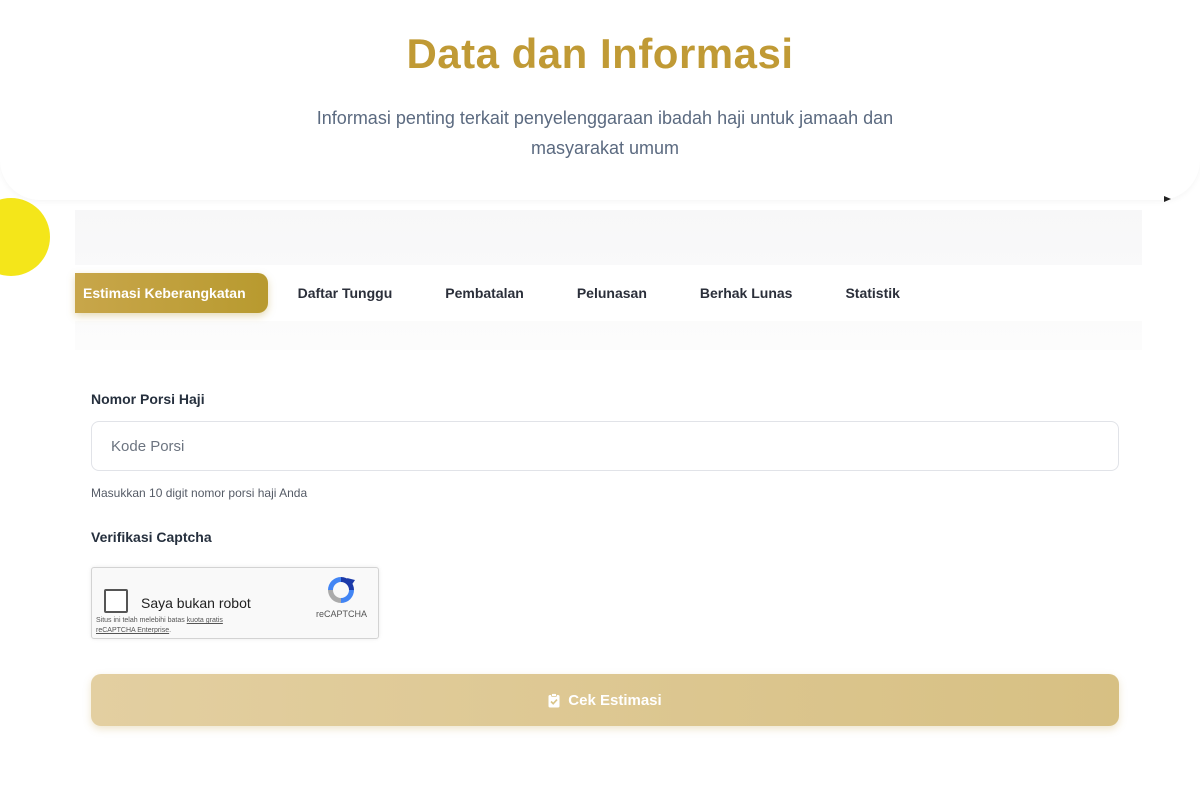 The height and width of the screenshot is (800, 1200). What do you see at coordinates (342, 614) in the screenshot?
I see `recaptcha-brand: reCAPTCHA` at bounding box center [342, 614].